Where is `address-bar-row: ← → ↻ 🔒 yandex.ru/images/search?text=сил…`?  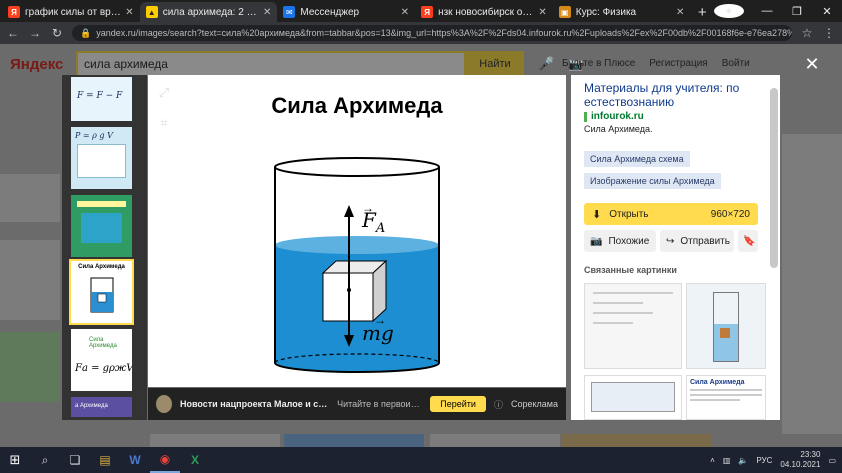 address-bar-row: ← → ↻ 🔒 yandex.ru/images/search?text=сил… is located at coordinates (421, 33).